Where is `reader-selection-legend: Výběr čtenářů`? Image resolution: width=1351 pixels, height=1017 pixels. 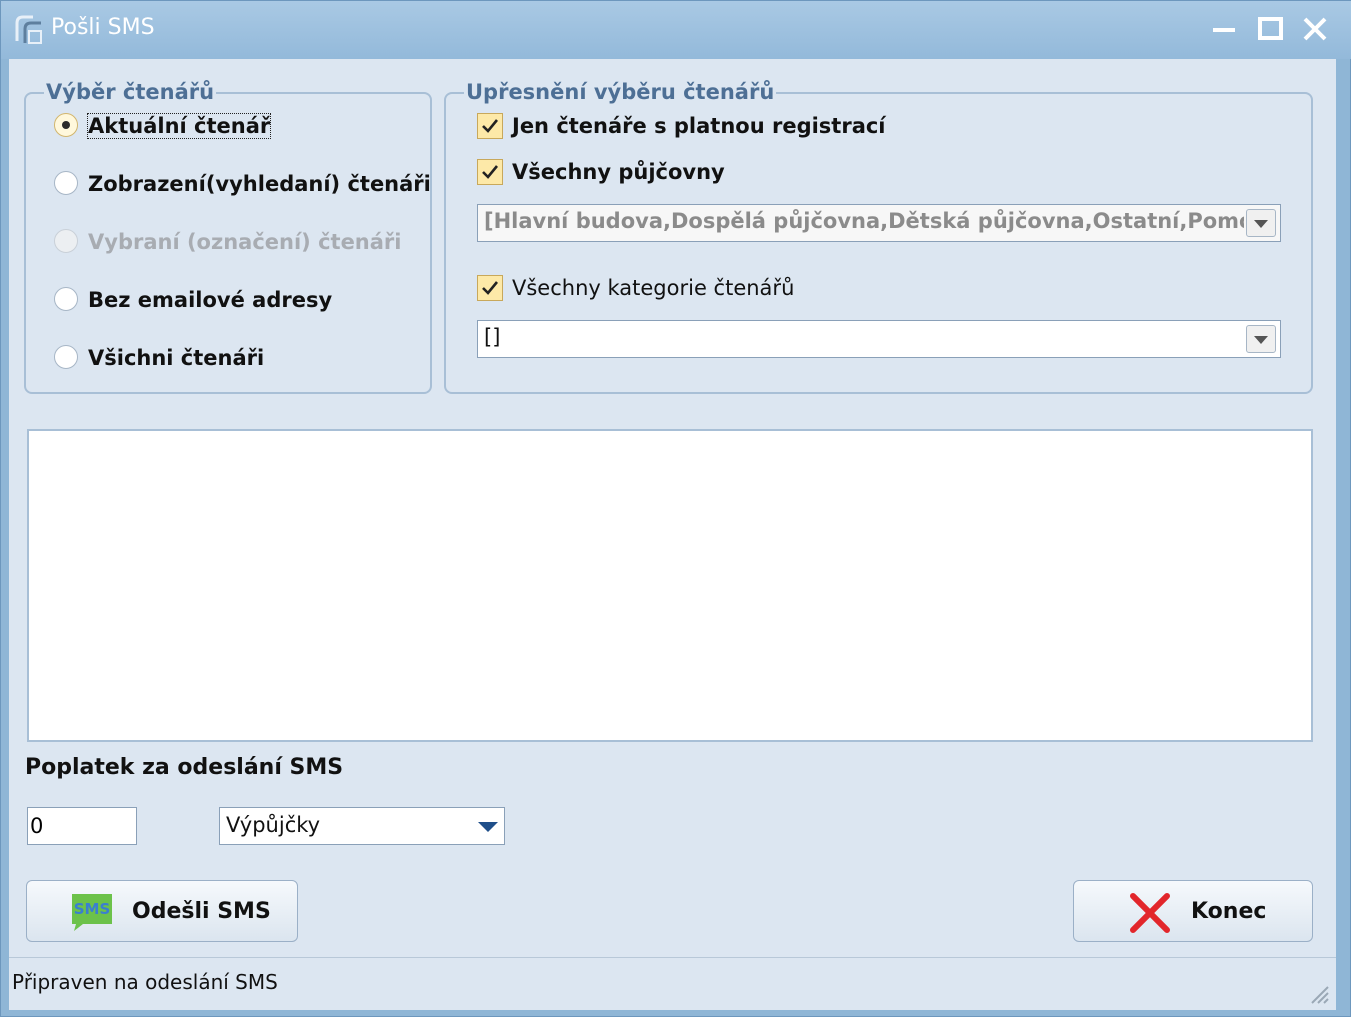
reader-selection-legend: Výběr čtenářů is located at coordinates (130, 92).